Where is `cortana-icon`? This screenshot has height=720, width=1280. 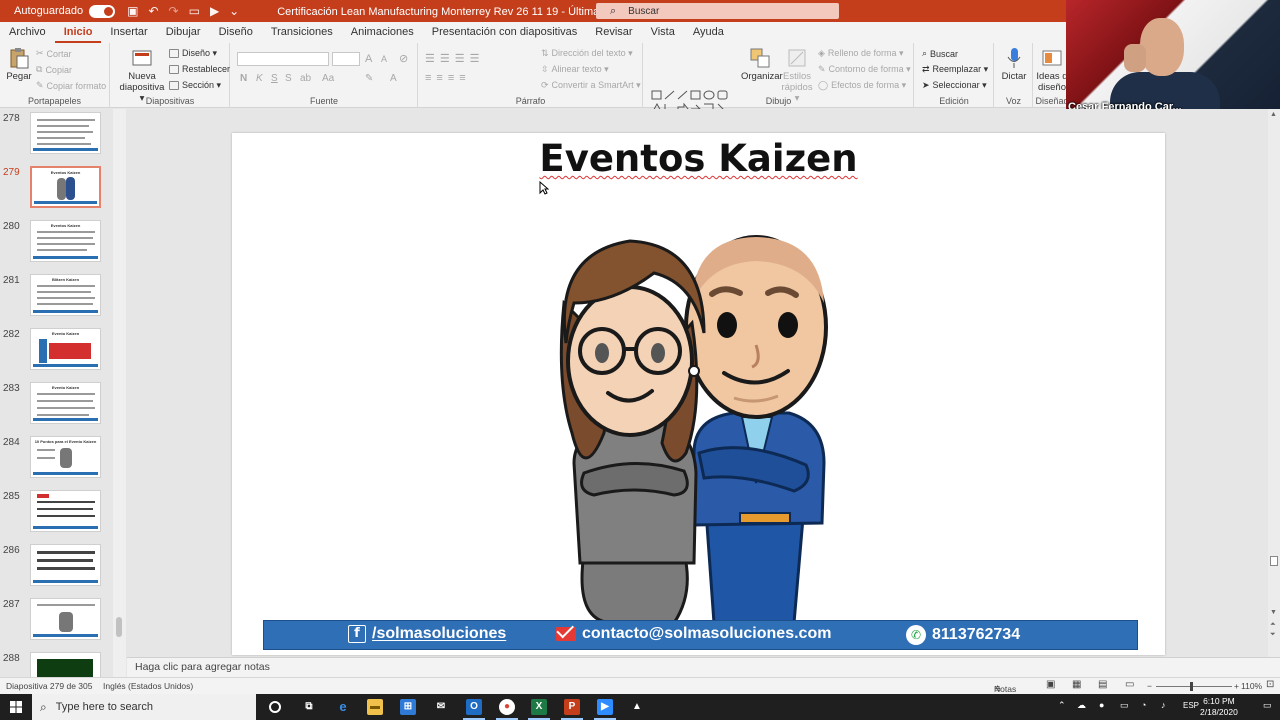 cortana-icon is located at coordinates (275, 707).